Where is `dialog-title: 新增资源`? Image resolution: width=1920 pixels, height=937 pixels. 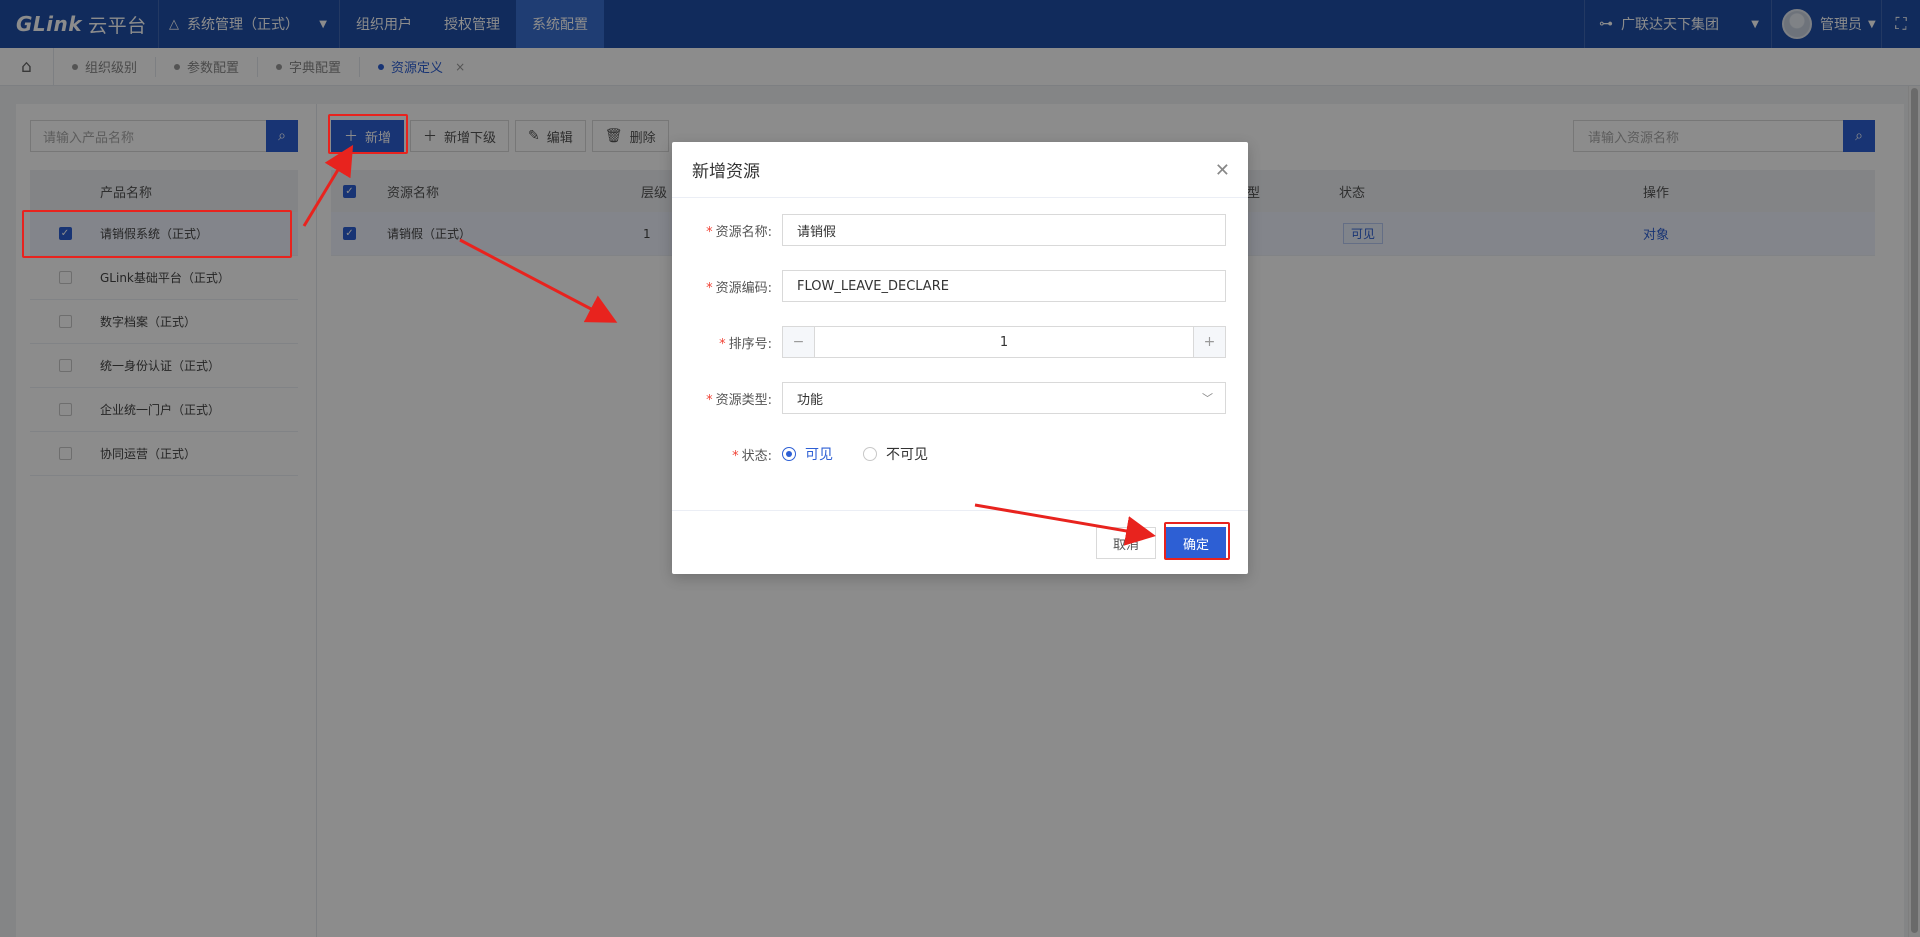
dialog-title: 新增资源 is located at coordinates (726, 172).